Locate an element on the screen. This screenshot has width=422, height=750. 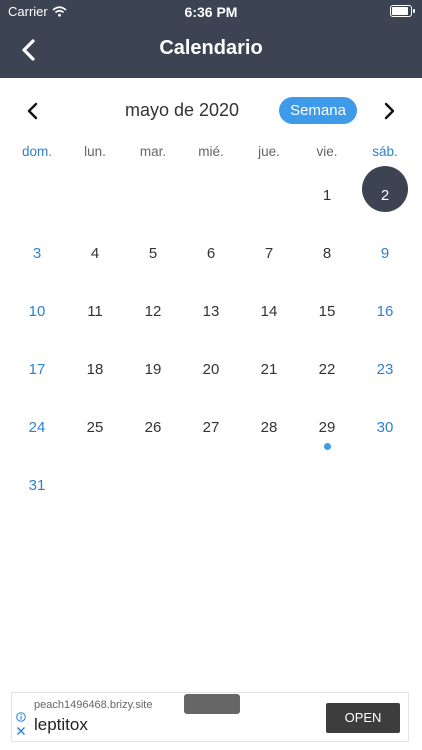
day-number: 19 is located at coordinates (153, 369).